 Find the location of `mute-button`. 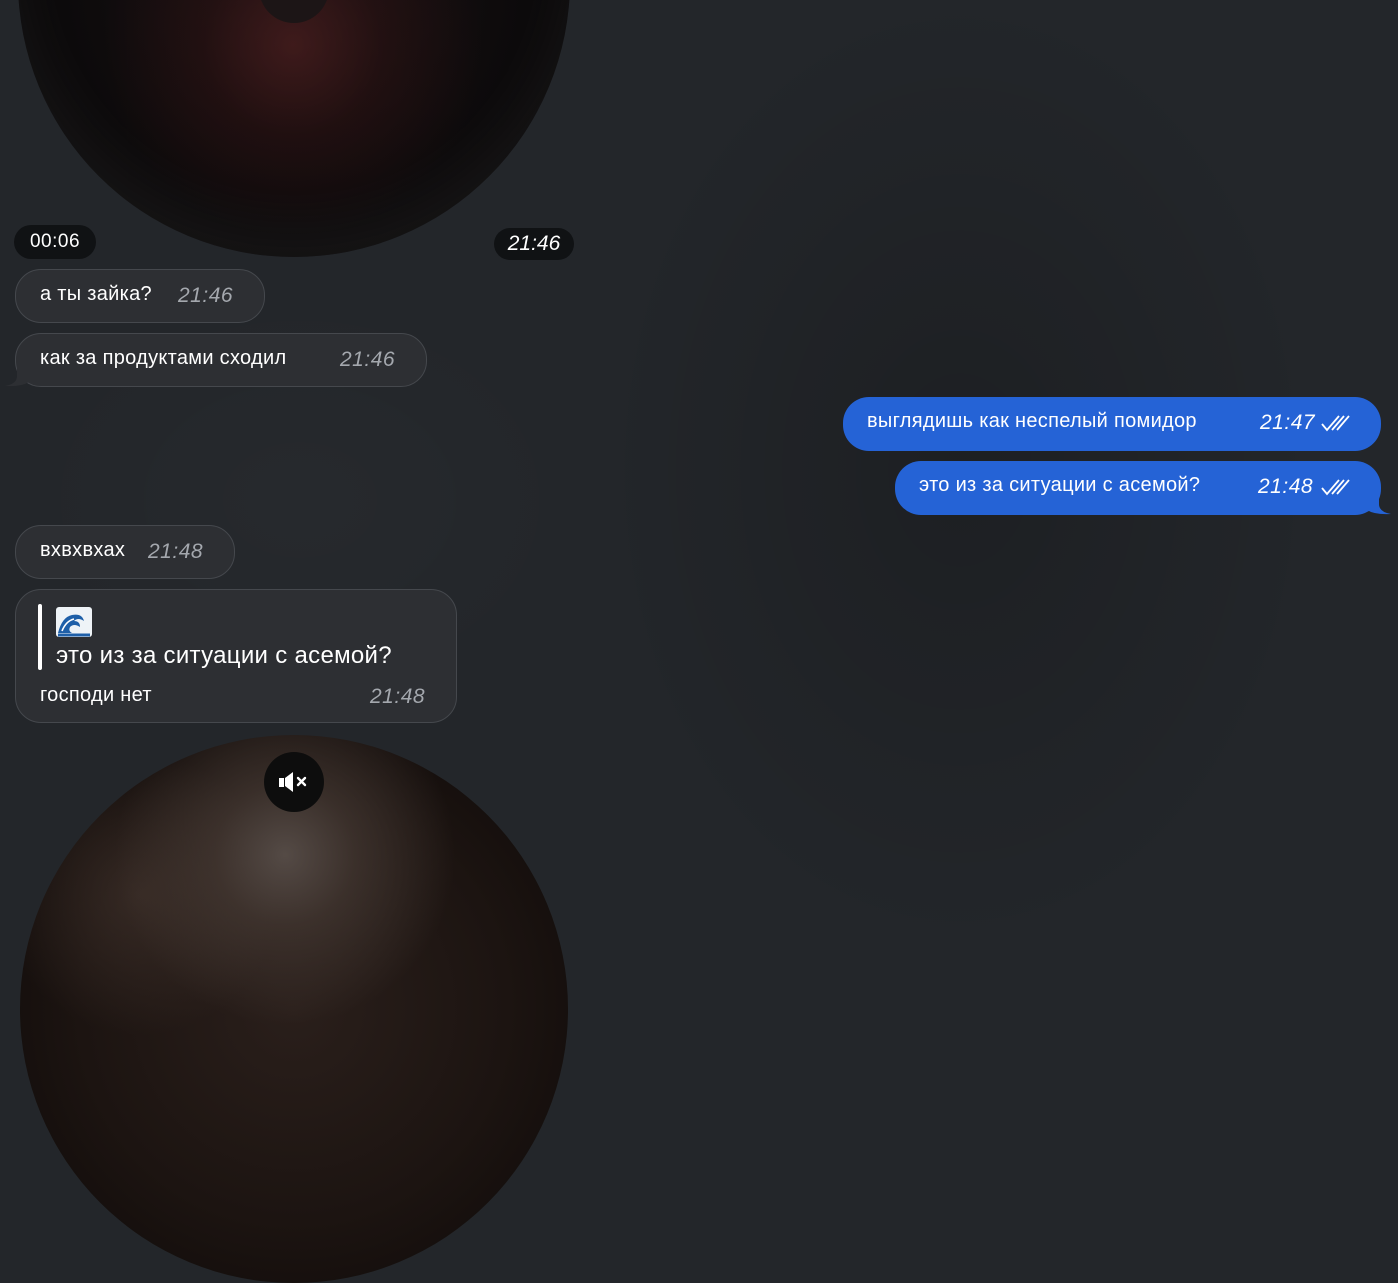

mute-button is located at coordinates (294, 782).